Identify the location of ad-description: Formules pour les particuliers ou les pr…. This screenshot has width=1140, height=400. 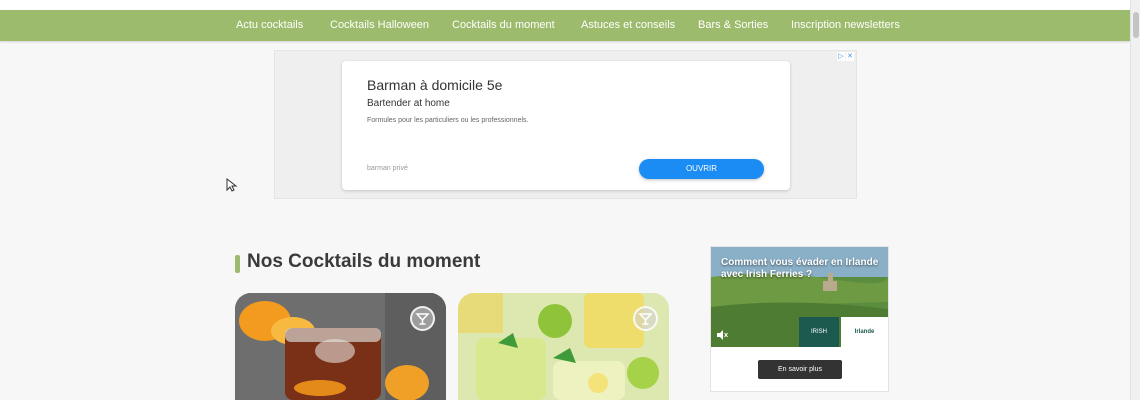
(448, 120).